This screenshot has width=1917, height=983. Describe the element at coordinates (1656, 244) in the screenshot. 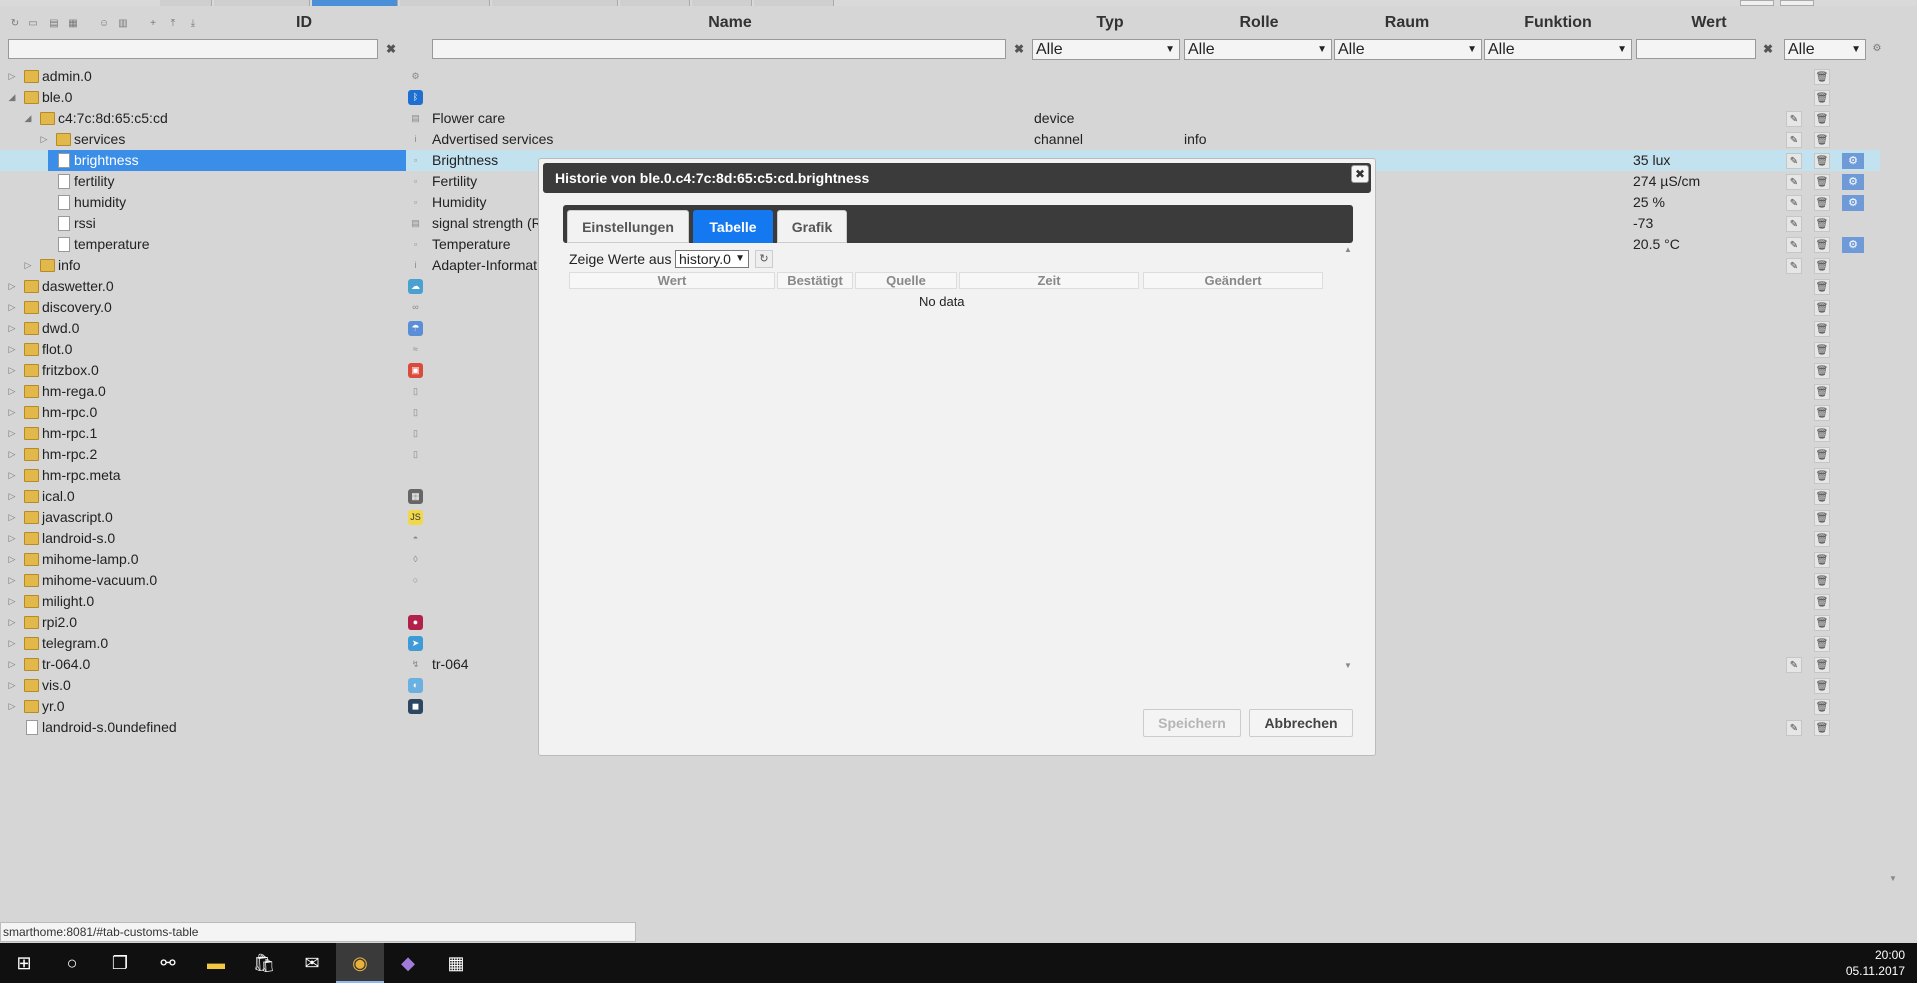

I see `row-wert: 20.5 °C` at that location.